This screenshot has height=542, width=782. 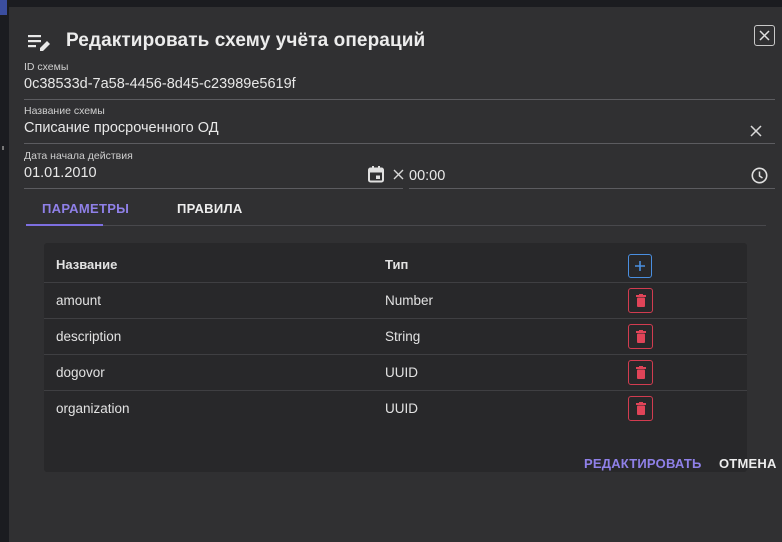 I want to click on clear-icon, so click(x=756, y=131).